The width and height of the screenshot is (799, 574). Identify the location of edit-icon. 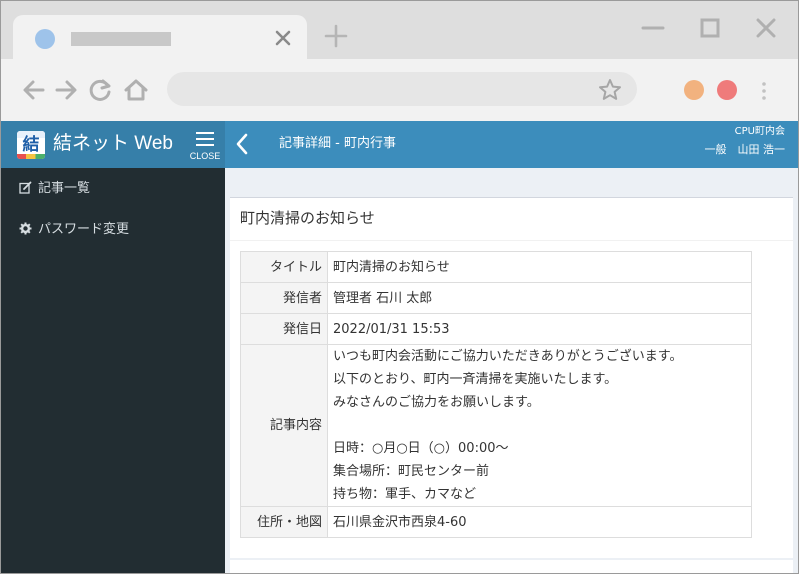
(25, 187).